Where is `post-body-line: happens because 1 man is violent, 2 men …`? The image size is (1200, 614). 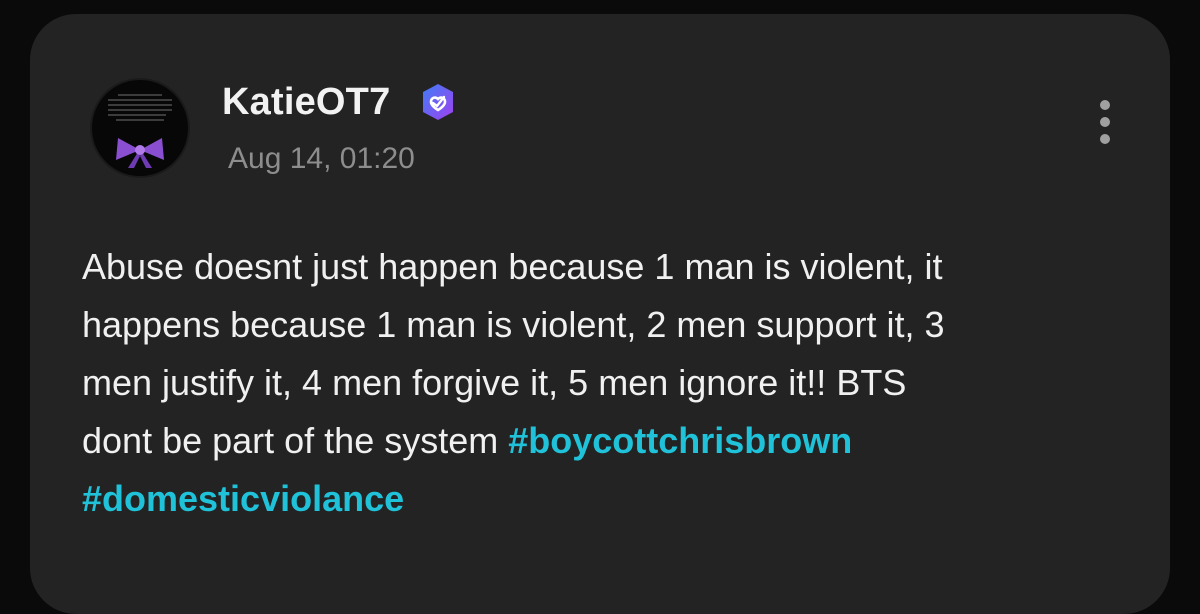 post-body-line: happens because 1 man is violent, 2 men … is located at coordinates (513, 324).